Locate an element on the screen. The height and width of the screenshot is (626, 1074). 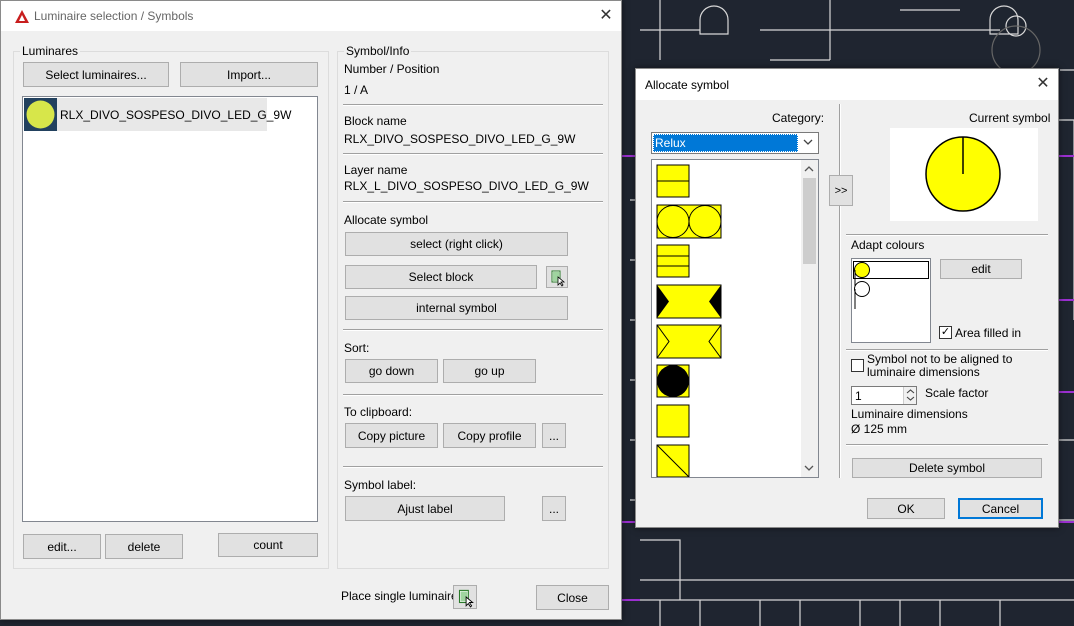
luminaire-thumbnail is located at coordinates (40, 114).